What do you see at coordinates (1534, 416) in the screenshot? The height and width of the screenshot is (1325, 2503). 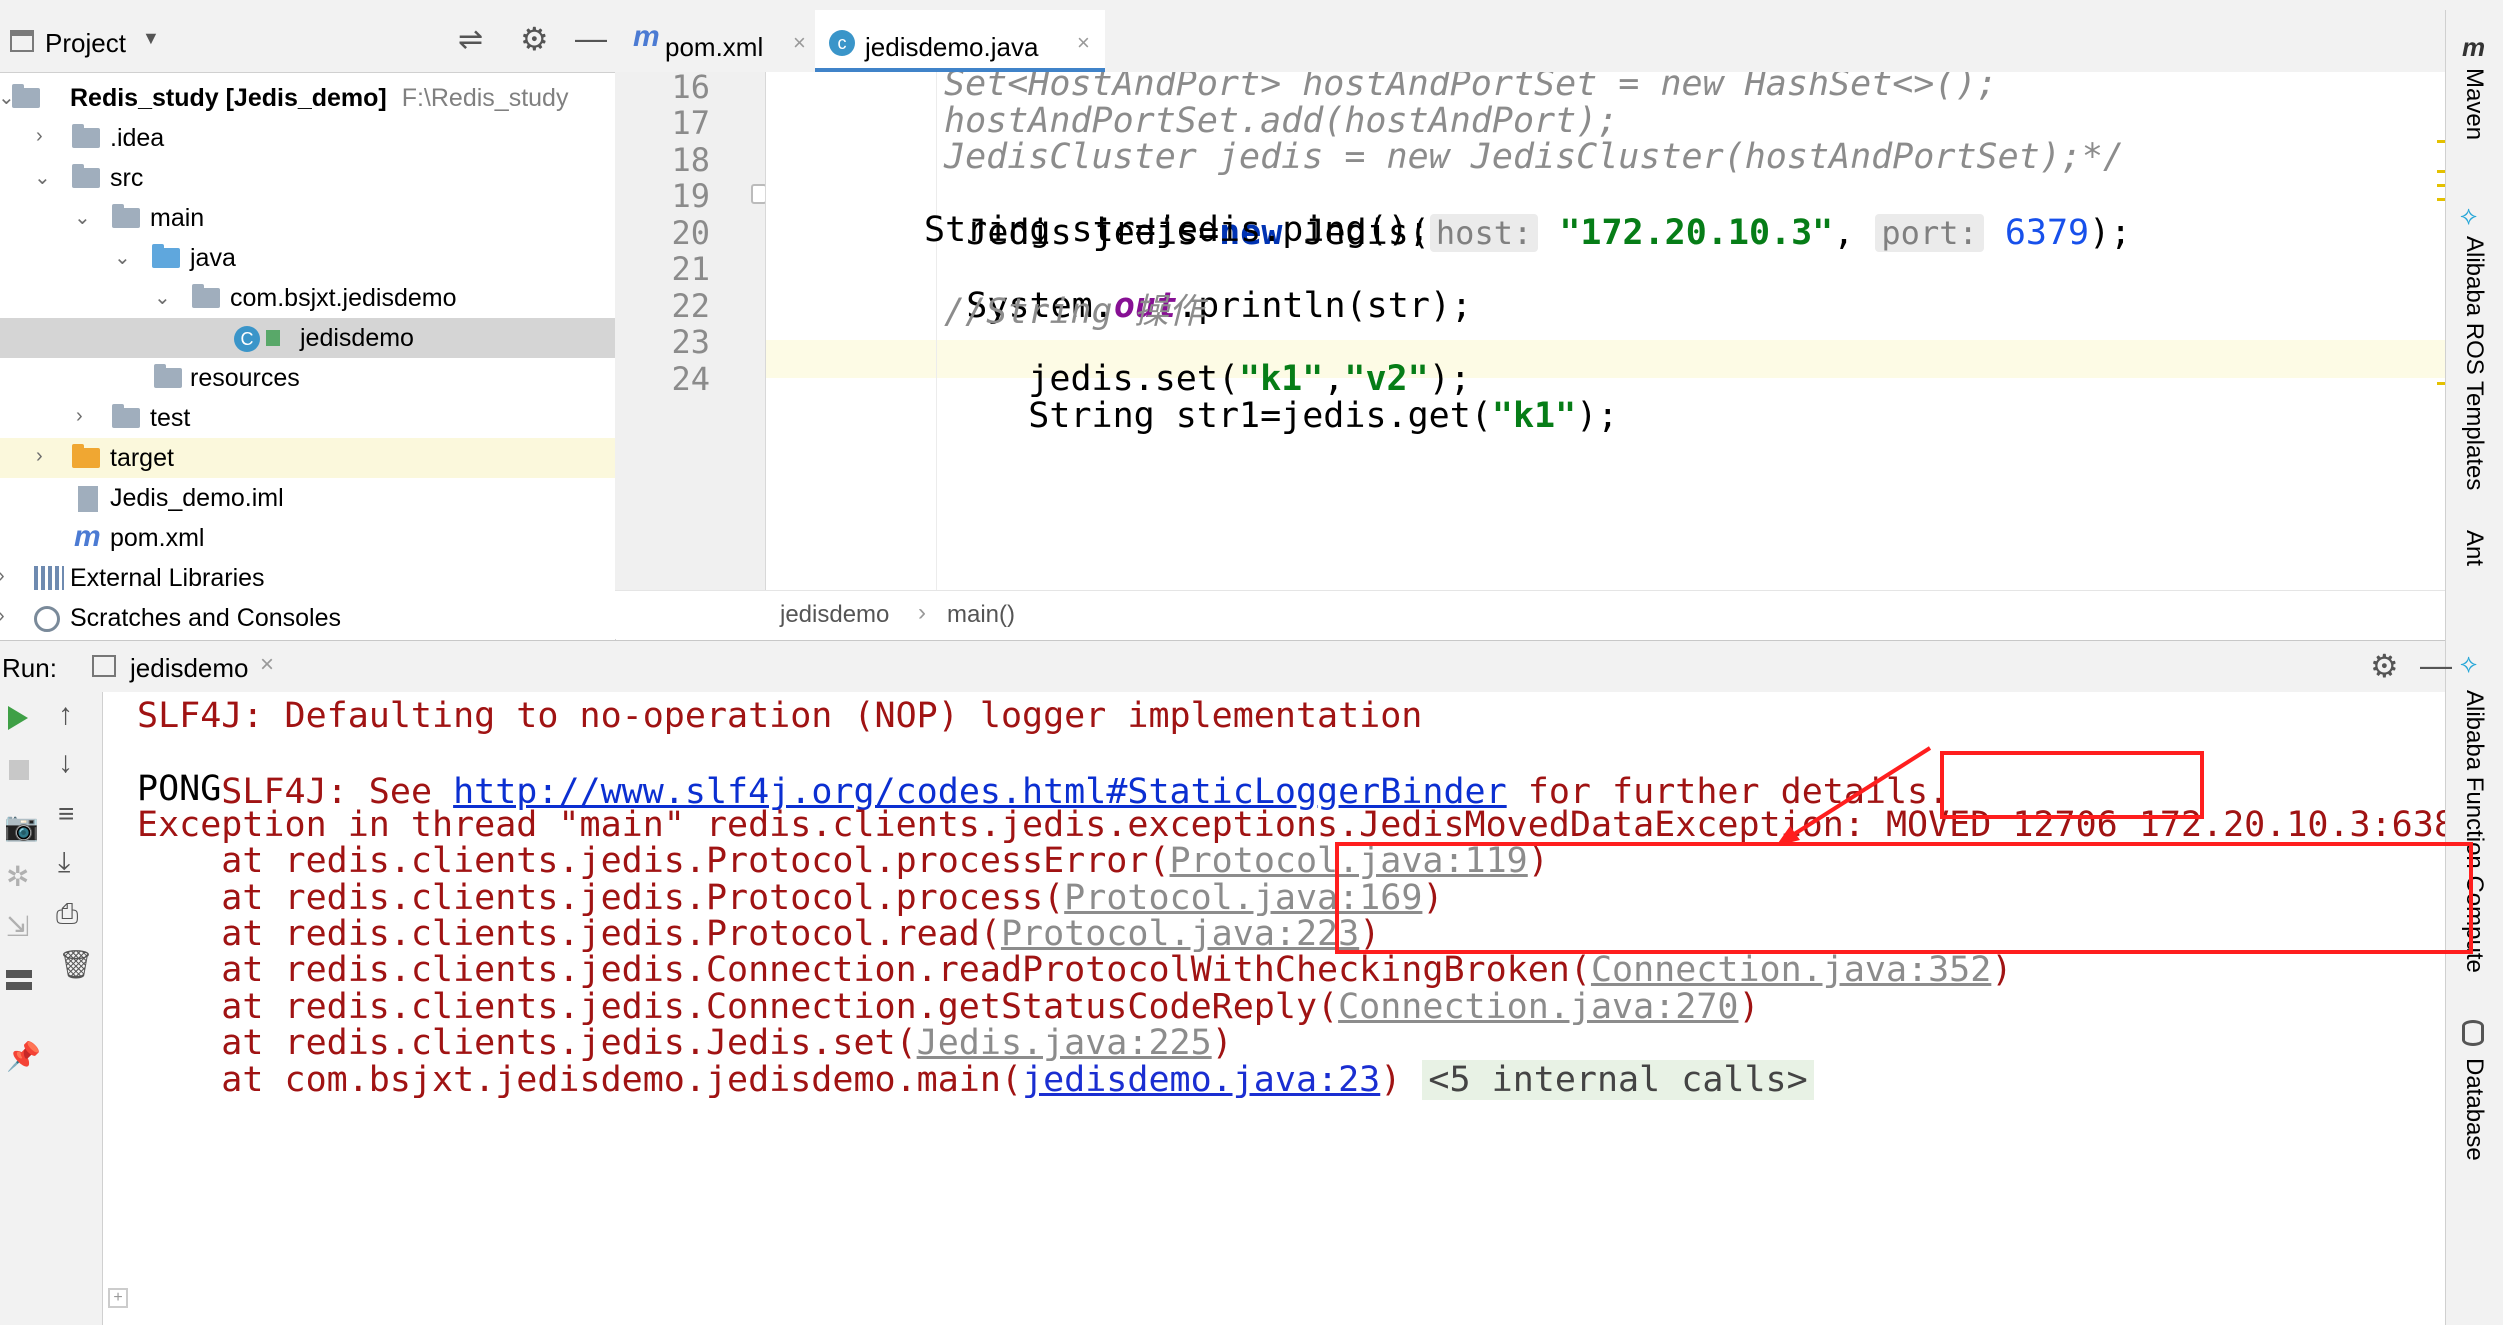 I see `code-token: "k1"` at bounding box center [1534, 416].